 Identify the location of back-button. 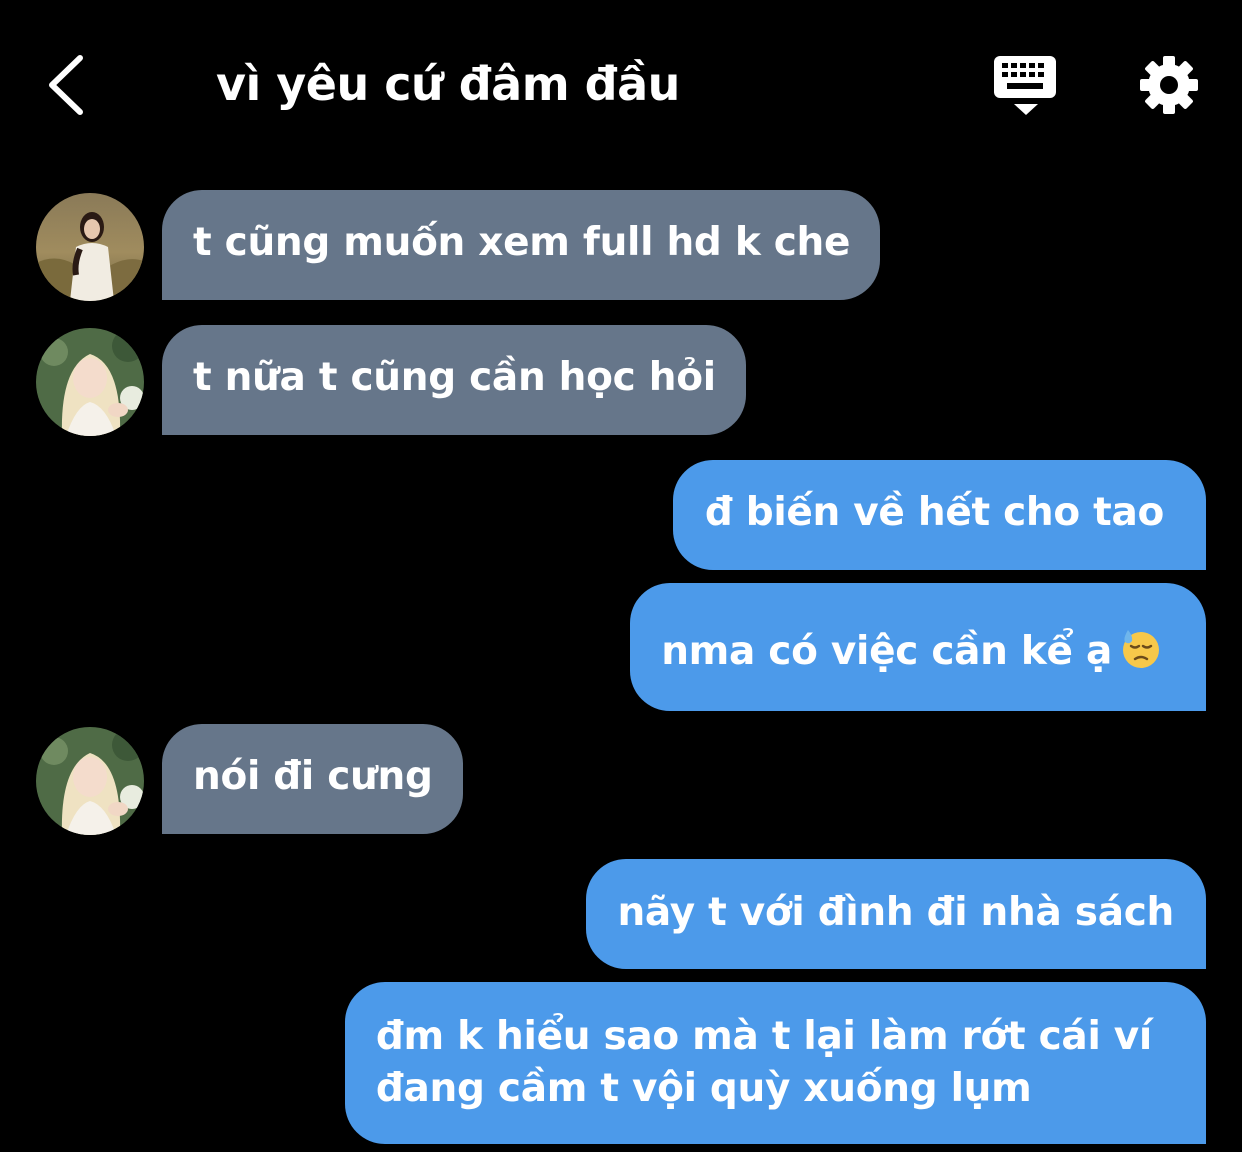
(70, 84).